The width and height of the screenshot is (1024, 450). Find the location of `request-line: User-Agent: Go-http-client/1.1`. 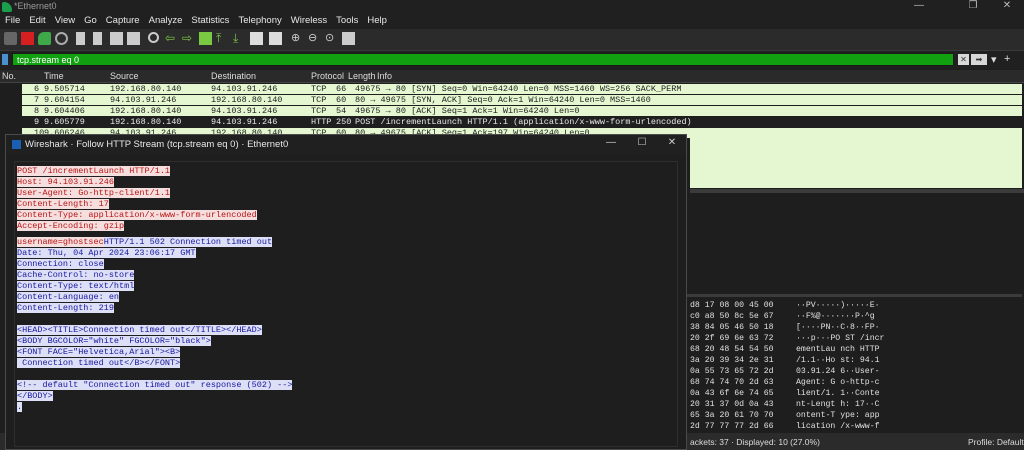

request-line: User-Agent: Go-http-client/1.1 is located at coordinates (94, 193).